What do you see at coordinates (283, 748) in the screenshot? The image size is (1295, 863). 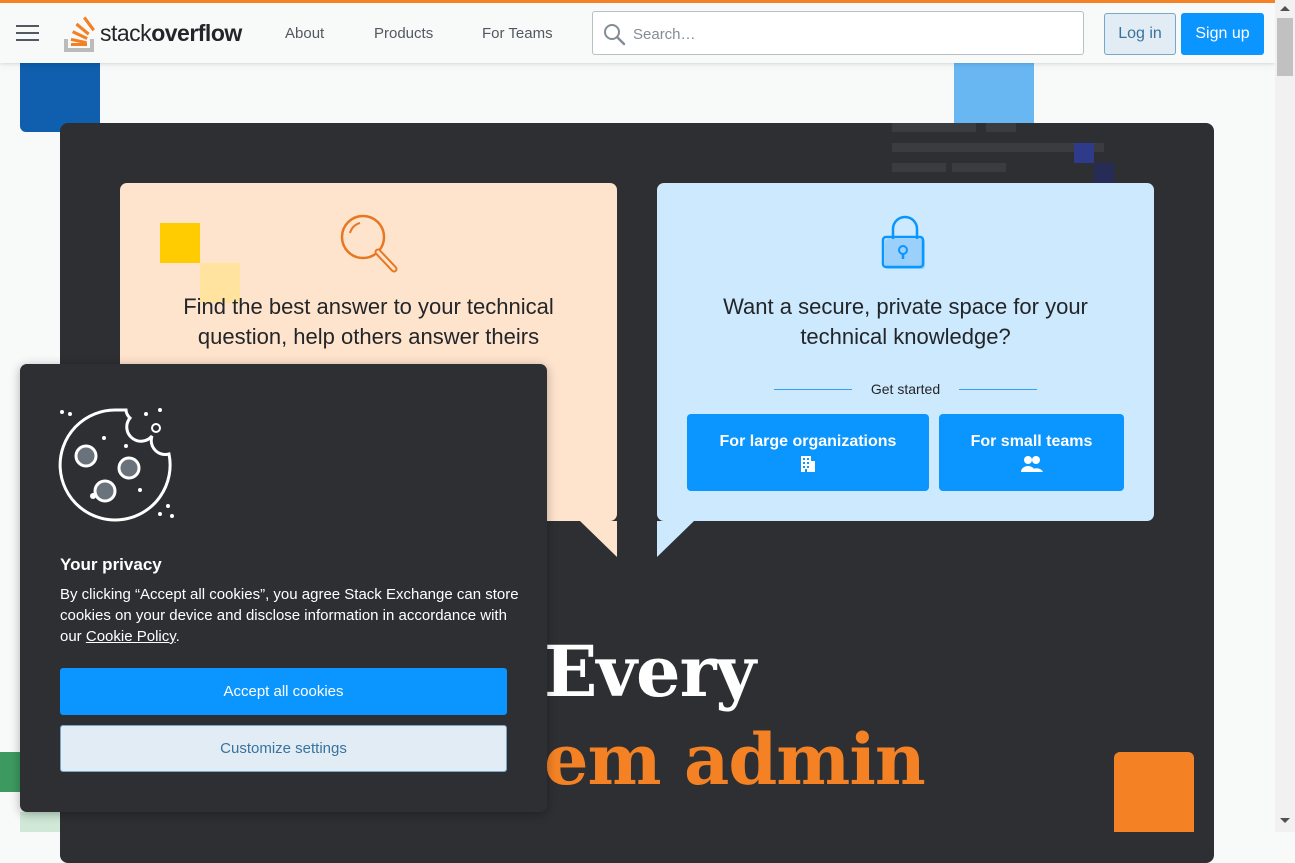 I see `customize-settings-button: Customize settings` at bounding box center [283, 748].